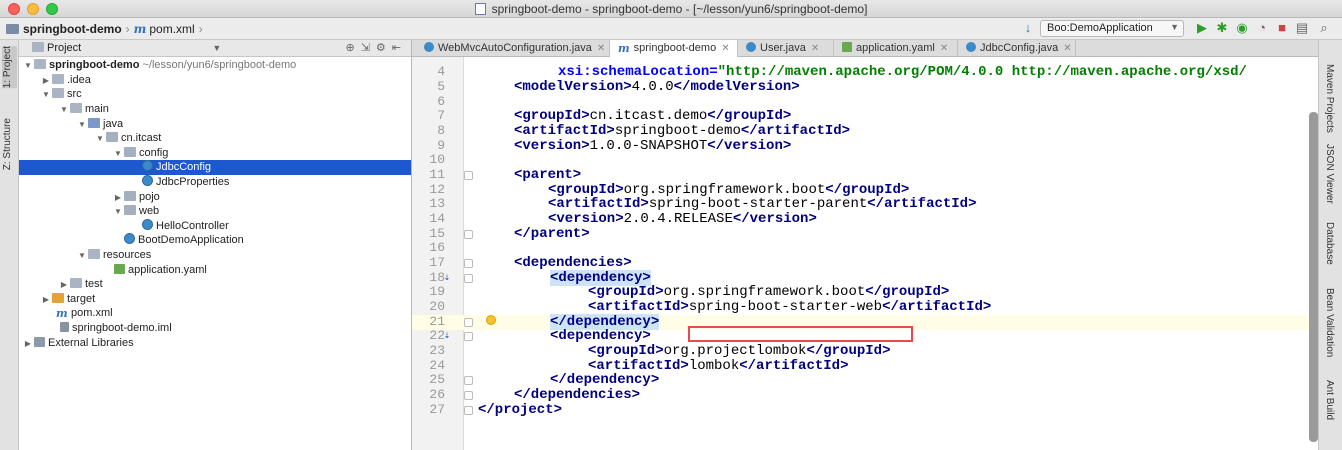 The image size is (1342, 450). Describe the element at coordinates (215, 109) in the screenshot. I see `tree-item-main: ▼ main` at that location.